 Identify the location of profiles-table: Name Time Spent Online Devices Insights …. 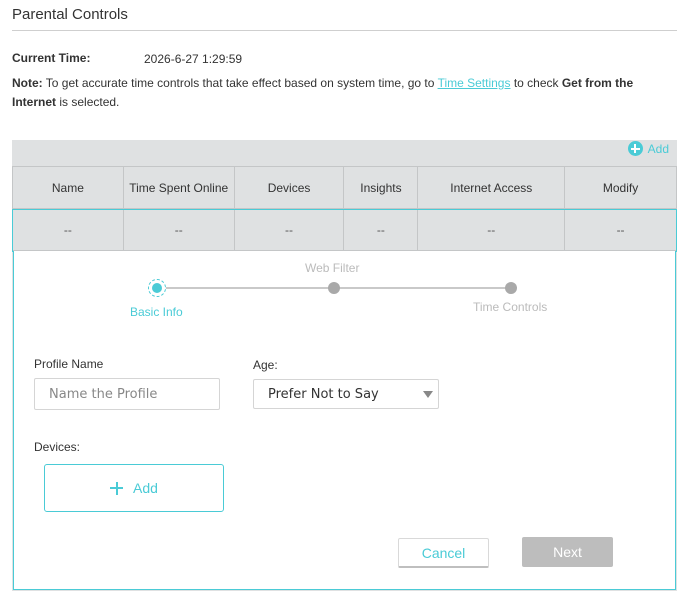
(344, 208).